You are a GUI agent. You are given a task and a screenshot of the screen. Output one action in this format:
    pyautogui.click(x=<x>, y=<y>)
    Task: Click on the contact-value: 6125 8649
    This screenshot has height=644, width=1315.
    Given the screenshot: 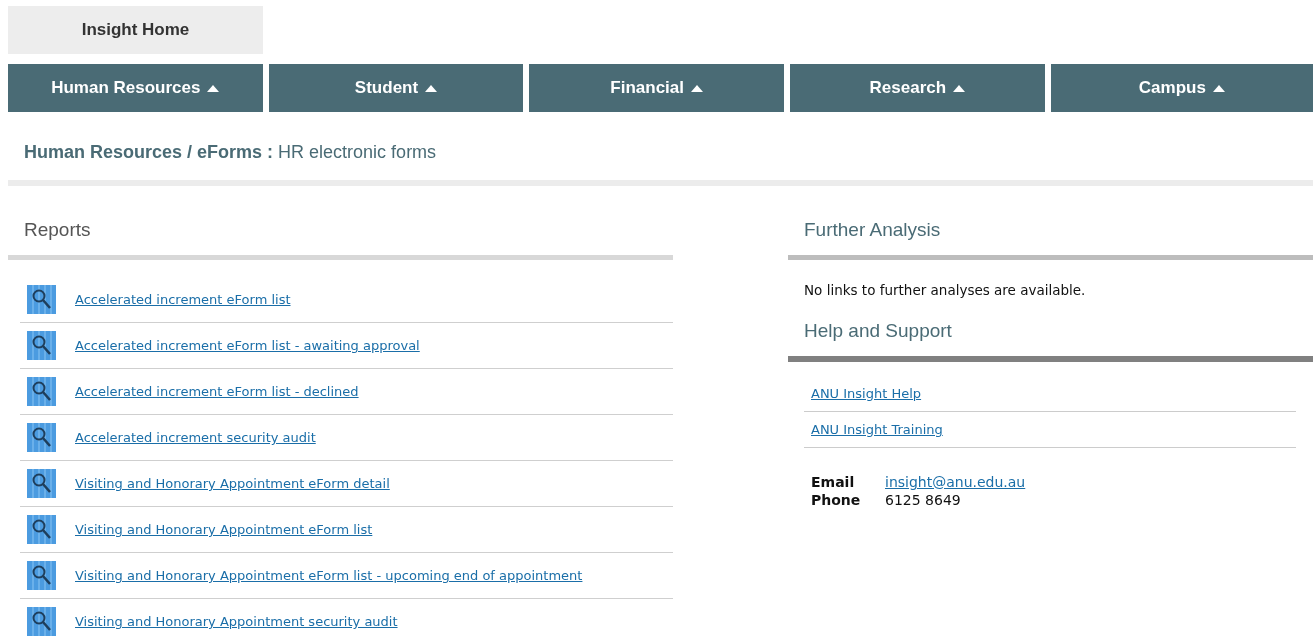 What is the action you would take?
    pyautogui.click(x=923, y=500)
    